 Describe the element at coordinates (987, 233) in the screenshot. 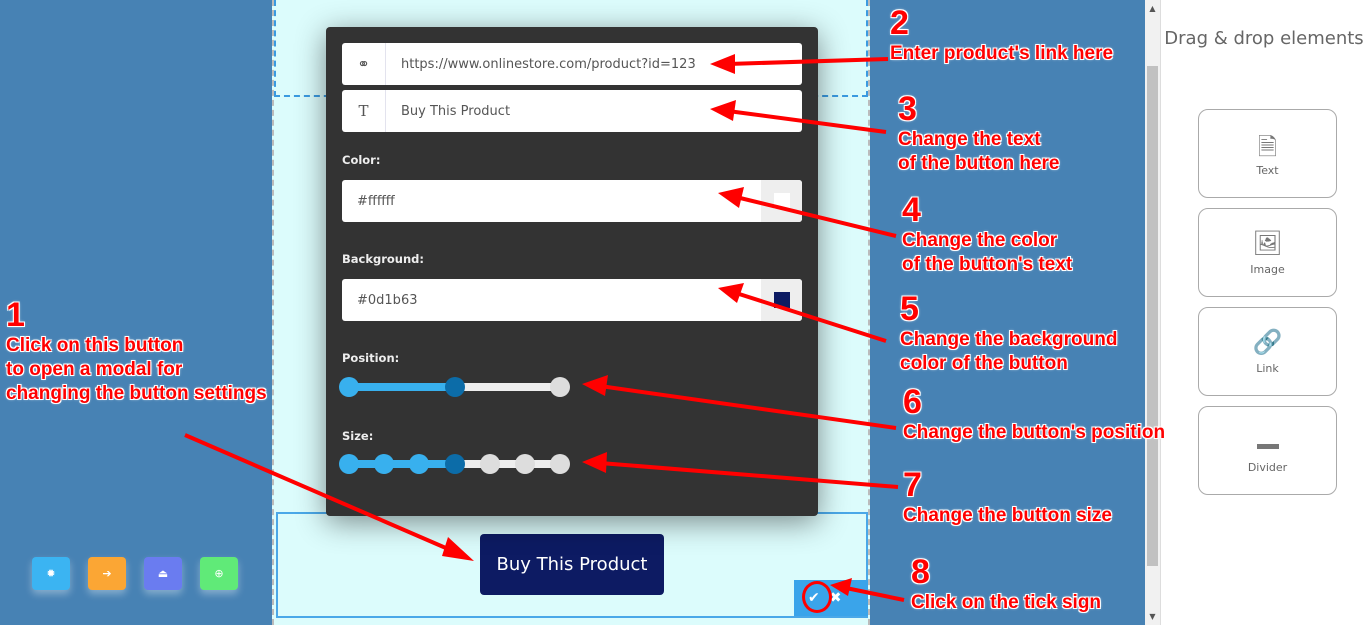

I see `annotation-4: 4 Change the color of the button's text` at that location.